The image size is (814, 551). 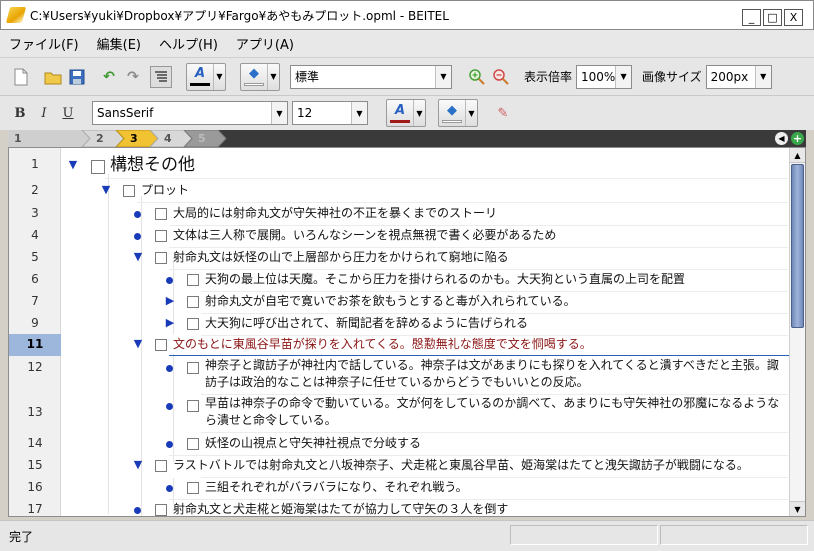 What do you see at coordinates (371, 76) in the screenshot?
I see `style-select: 標準 ▼` at bounding box center [371, 76].